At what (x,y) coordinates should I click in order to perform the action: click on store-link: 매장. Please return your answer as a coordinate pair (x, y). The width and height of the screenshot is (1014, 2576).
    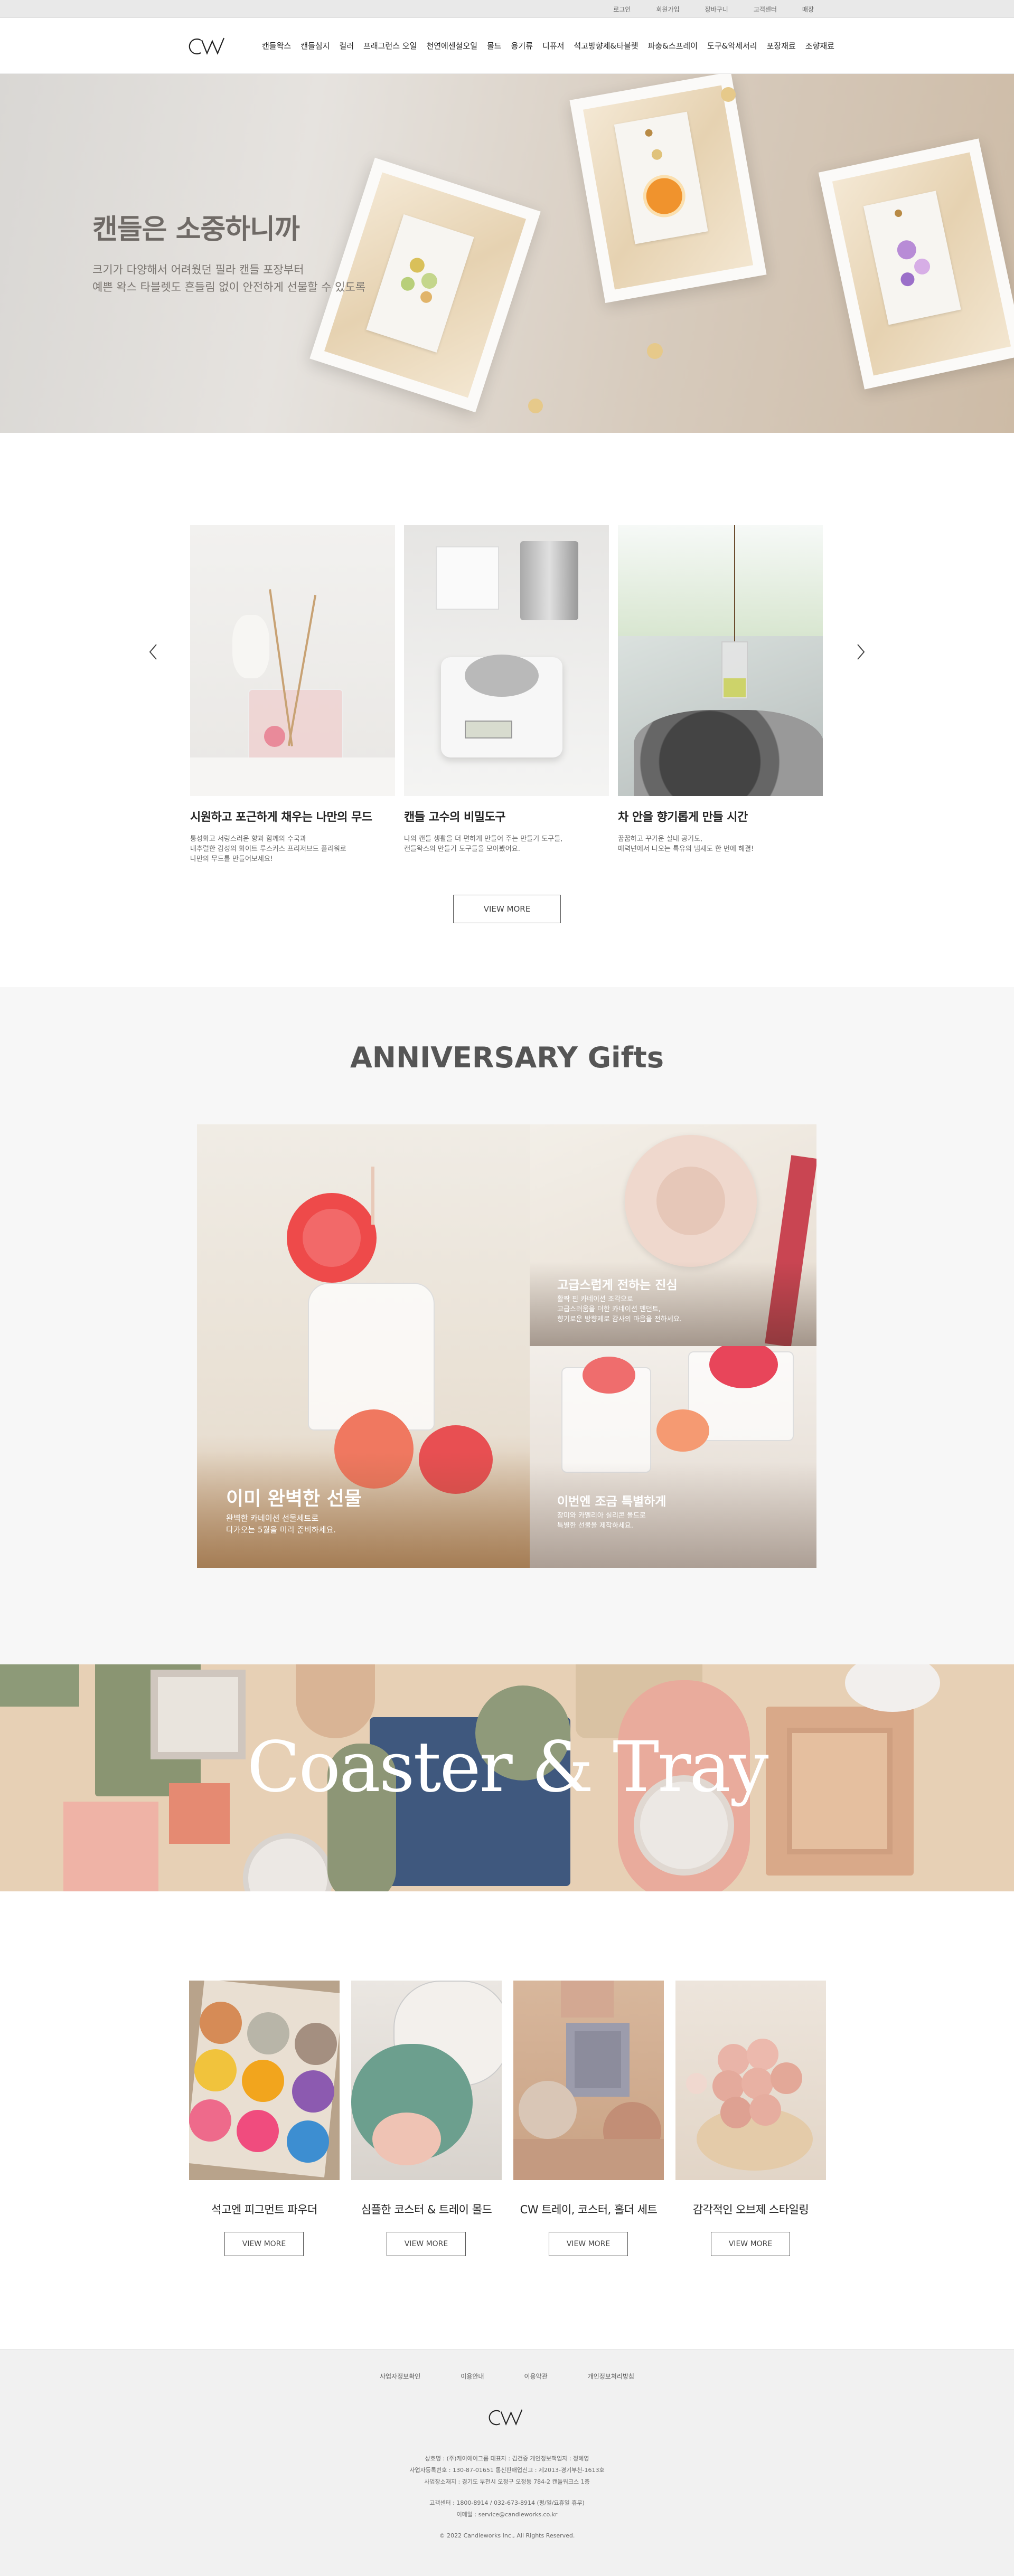
    Looking at the image, I should click on (808, 9).